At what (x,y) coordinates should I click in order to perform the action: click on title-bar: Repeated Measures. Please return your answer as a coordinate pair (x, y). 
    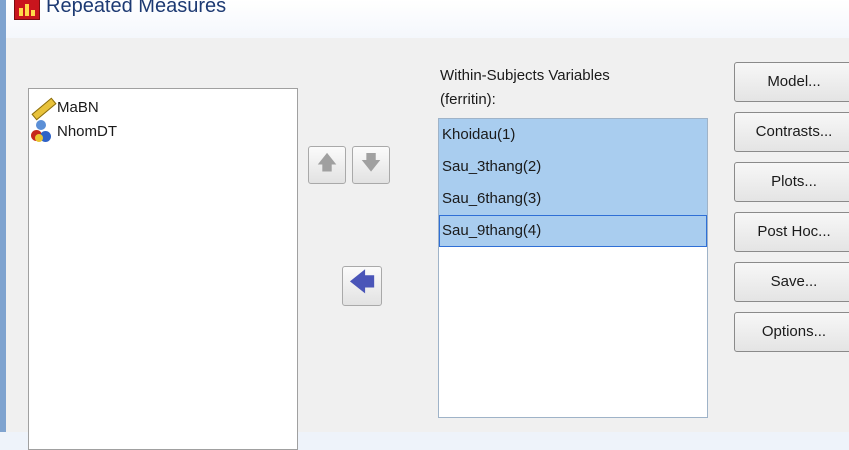
    Looking at the image, I should click on (427, 19).